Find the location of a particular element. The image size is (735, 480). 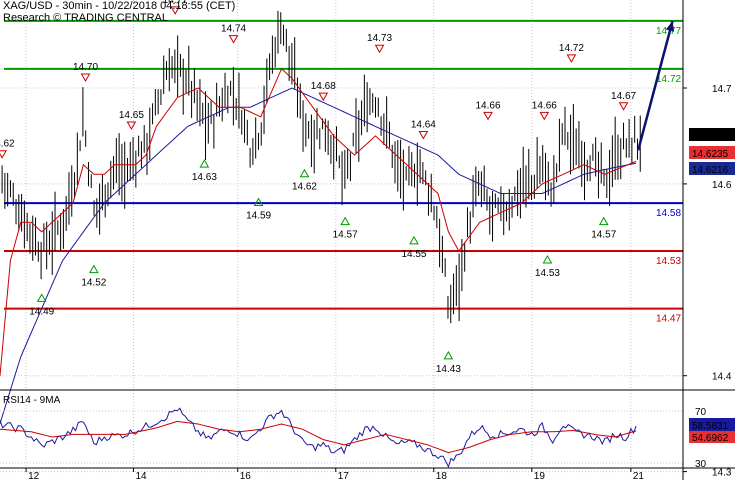

time-tick-label: 18 is located at coordinates (442, 475).